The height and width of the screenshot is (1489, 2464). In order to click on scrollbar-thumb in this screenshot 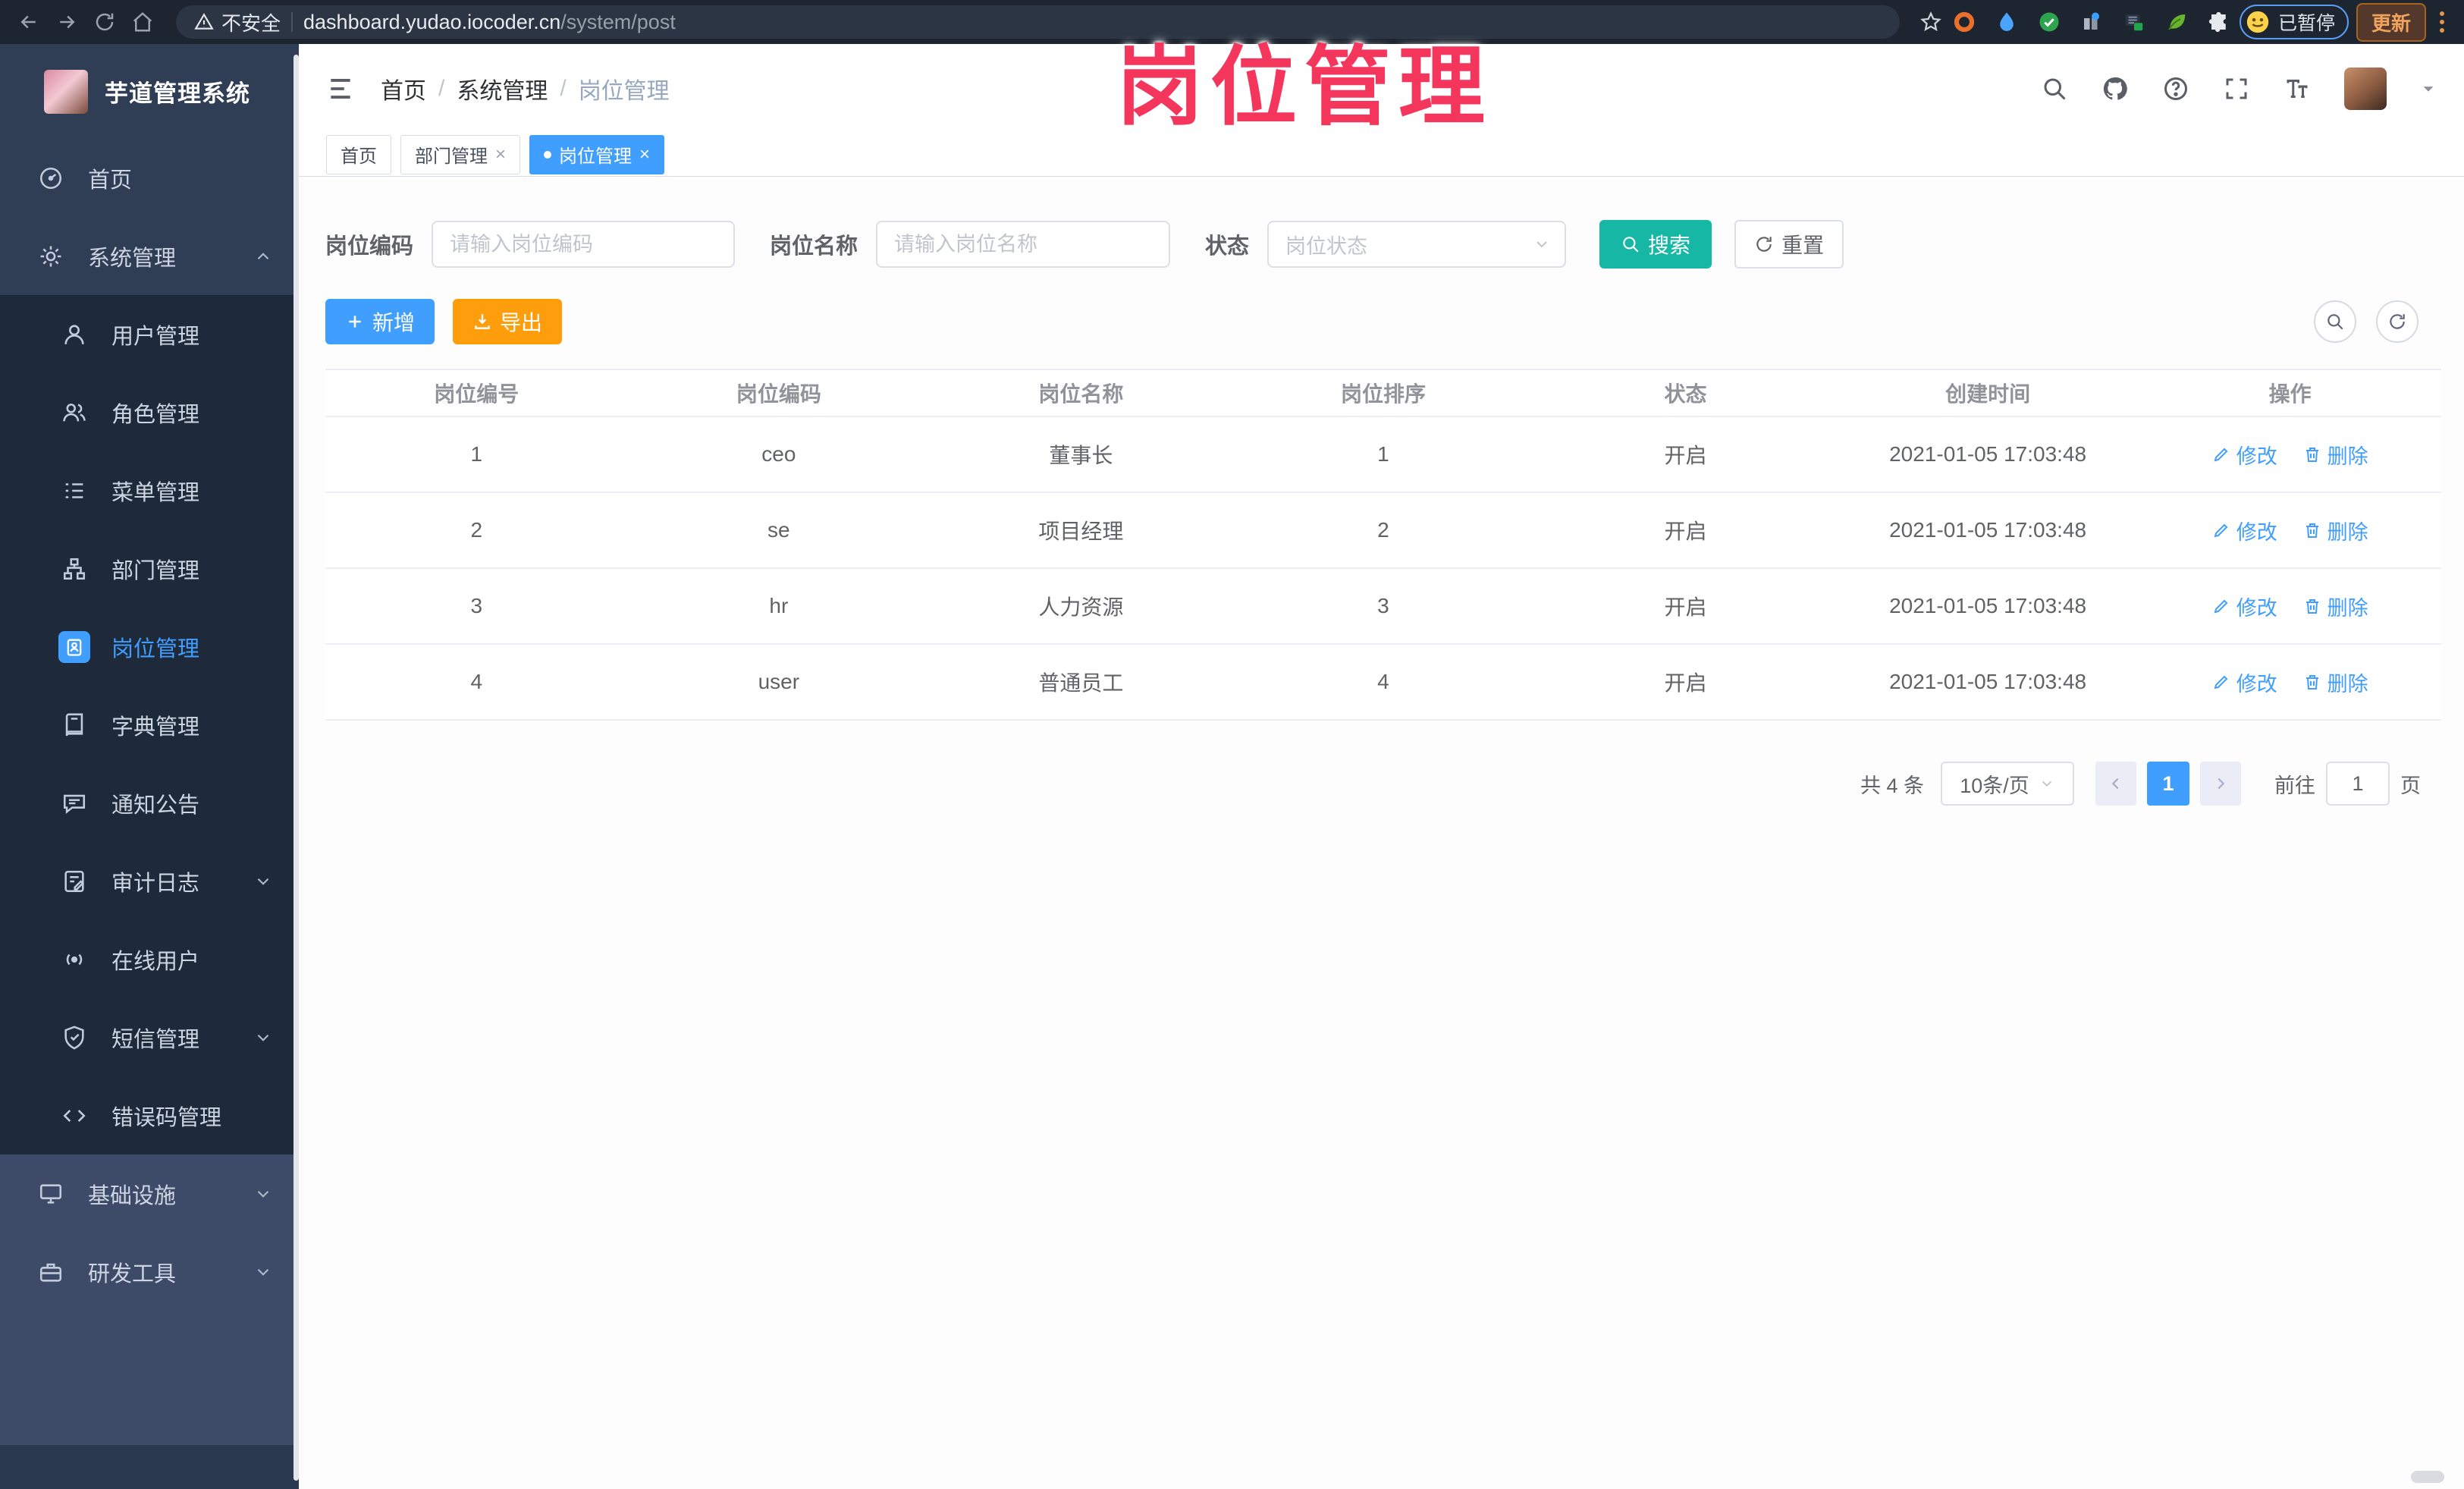, I will do `click(2428, 1477)`.